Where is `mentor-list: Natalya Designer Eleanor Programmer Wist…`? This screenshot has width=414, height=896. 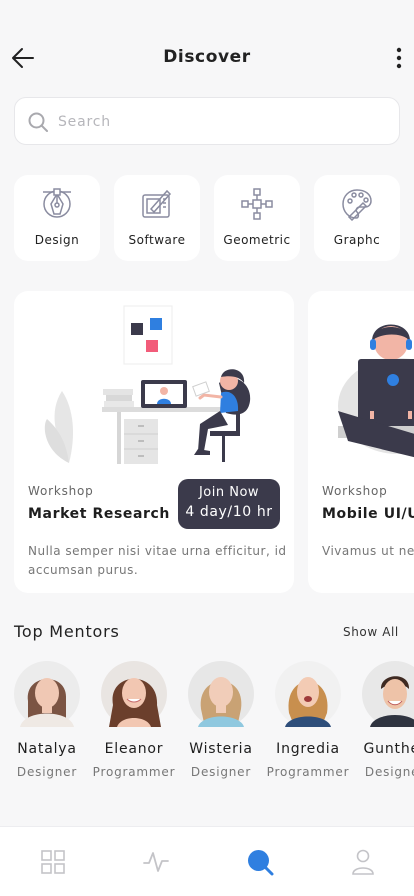 mentor-list: Natalya Designer Eleanor Programmer Wist… is located at coordinates (207, 722).